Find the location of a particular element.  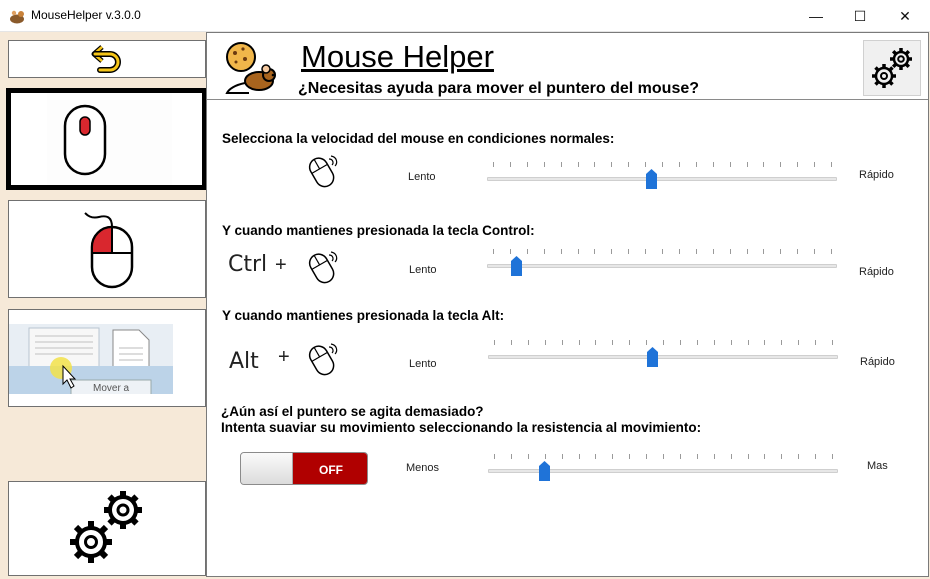

close-button: ✕ is located at coordinates (905, 16).